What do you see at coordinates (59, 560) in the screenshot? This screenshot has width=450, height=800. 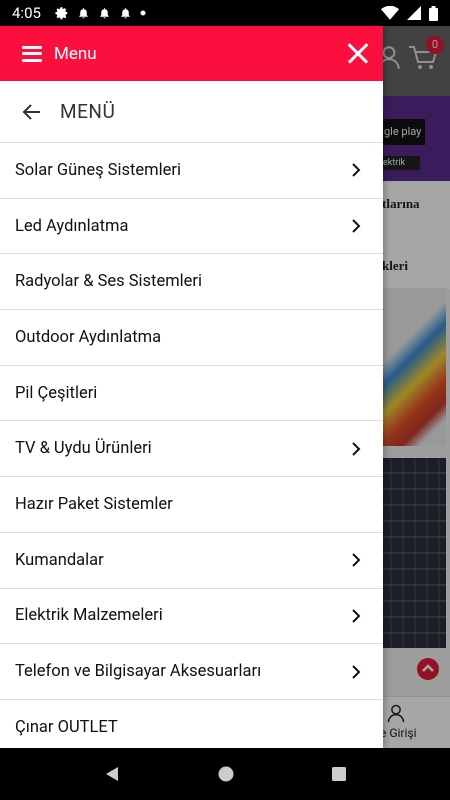 I see `menu-item-label: Kumandalar` at bounding box center [59, 560].